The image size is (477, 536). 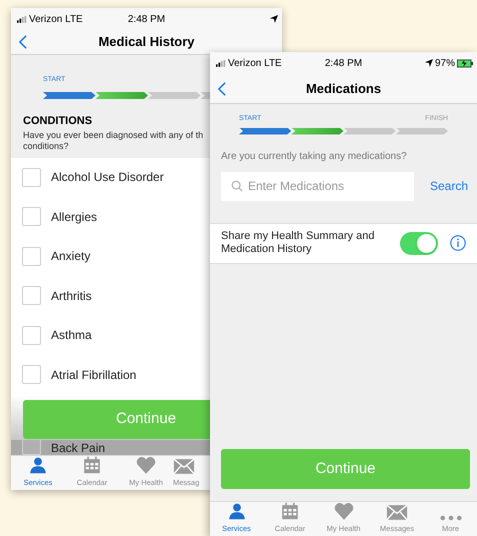 What do you see at coordinates (71, 295) in the screenshot?
I see `condition-label: Arthritis` at bounding box center [71, 295].